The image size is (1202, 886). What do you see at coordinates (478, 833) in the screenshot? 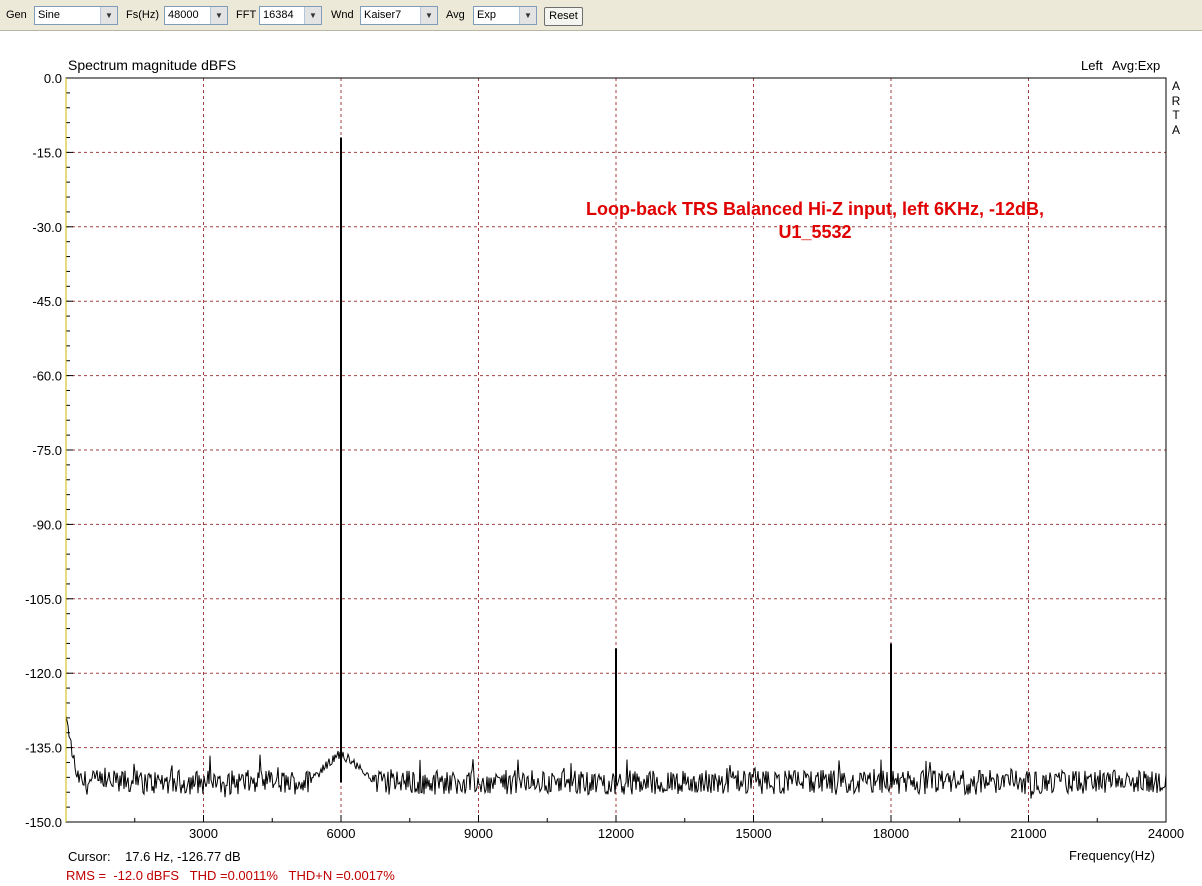
I see `x-tick-label: 9000` at bounding box center [478, 833].